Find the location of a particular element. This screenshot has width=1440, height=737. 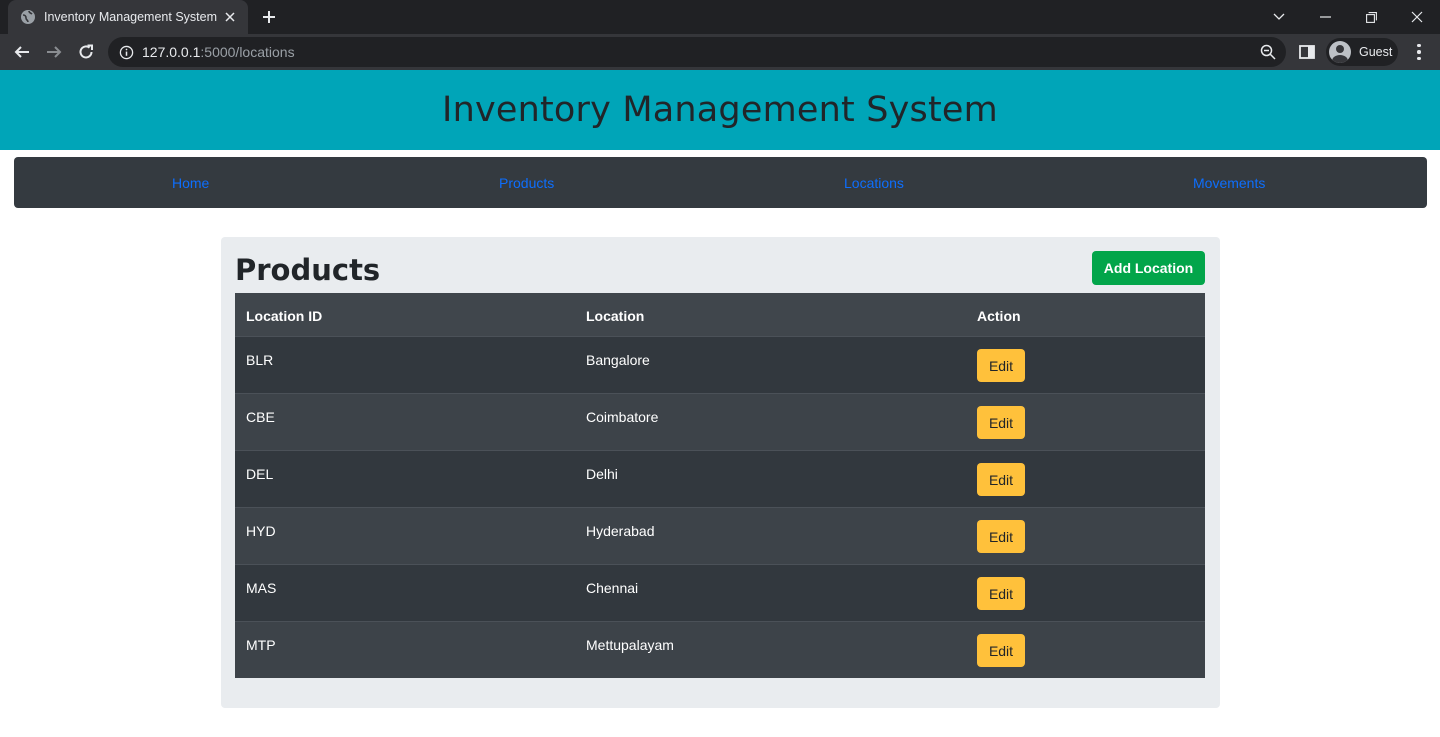

nav-link-products: Products is located at coordinates (526, 183).